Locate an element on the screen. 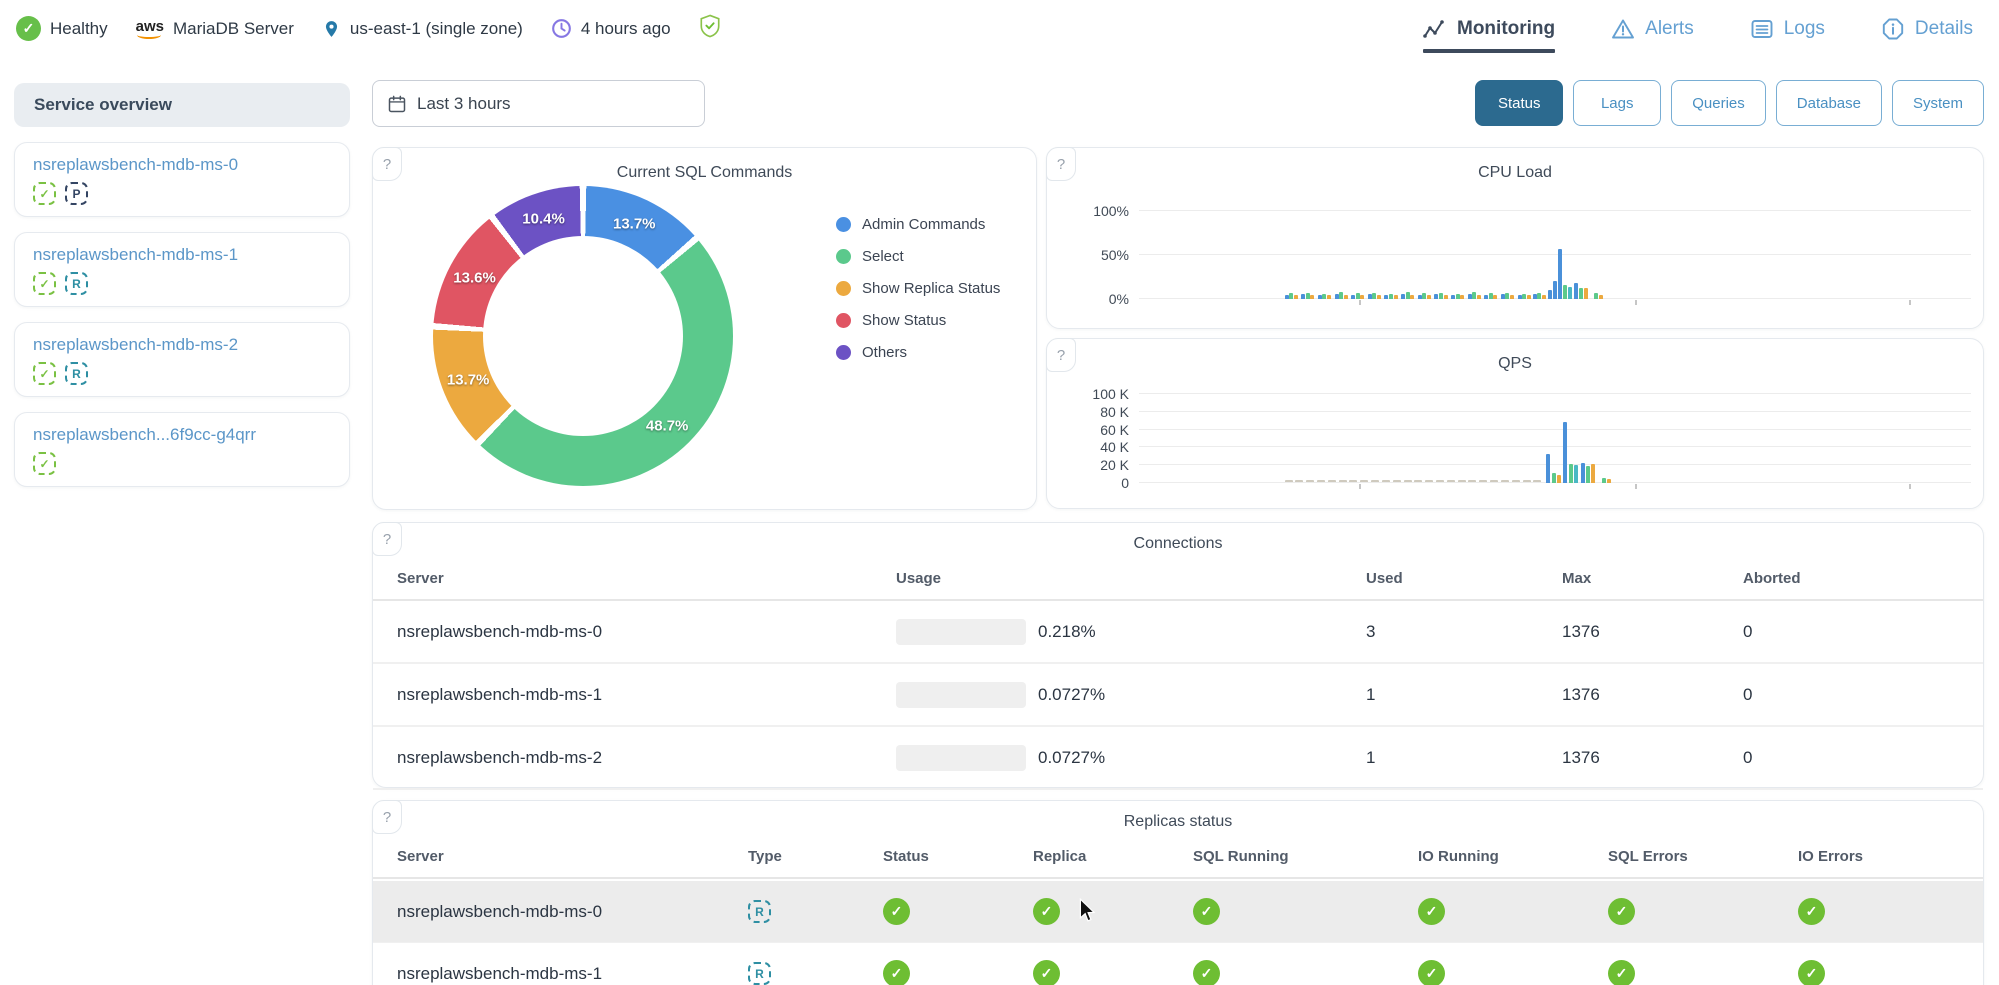  location-pin-icon is located at coordinates (331, 28).